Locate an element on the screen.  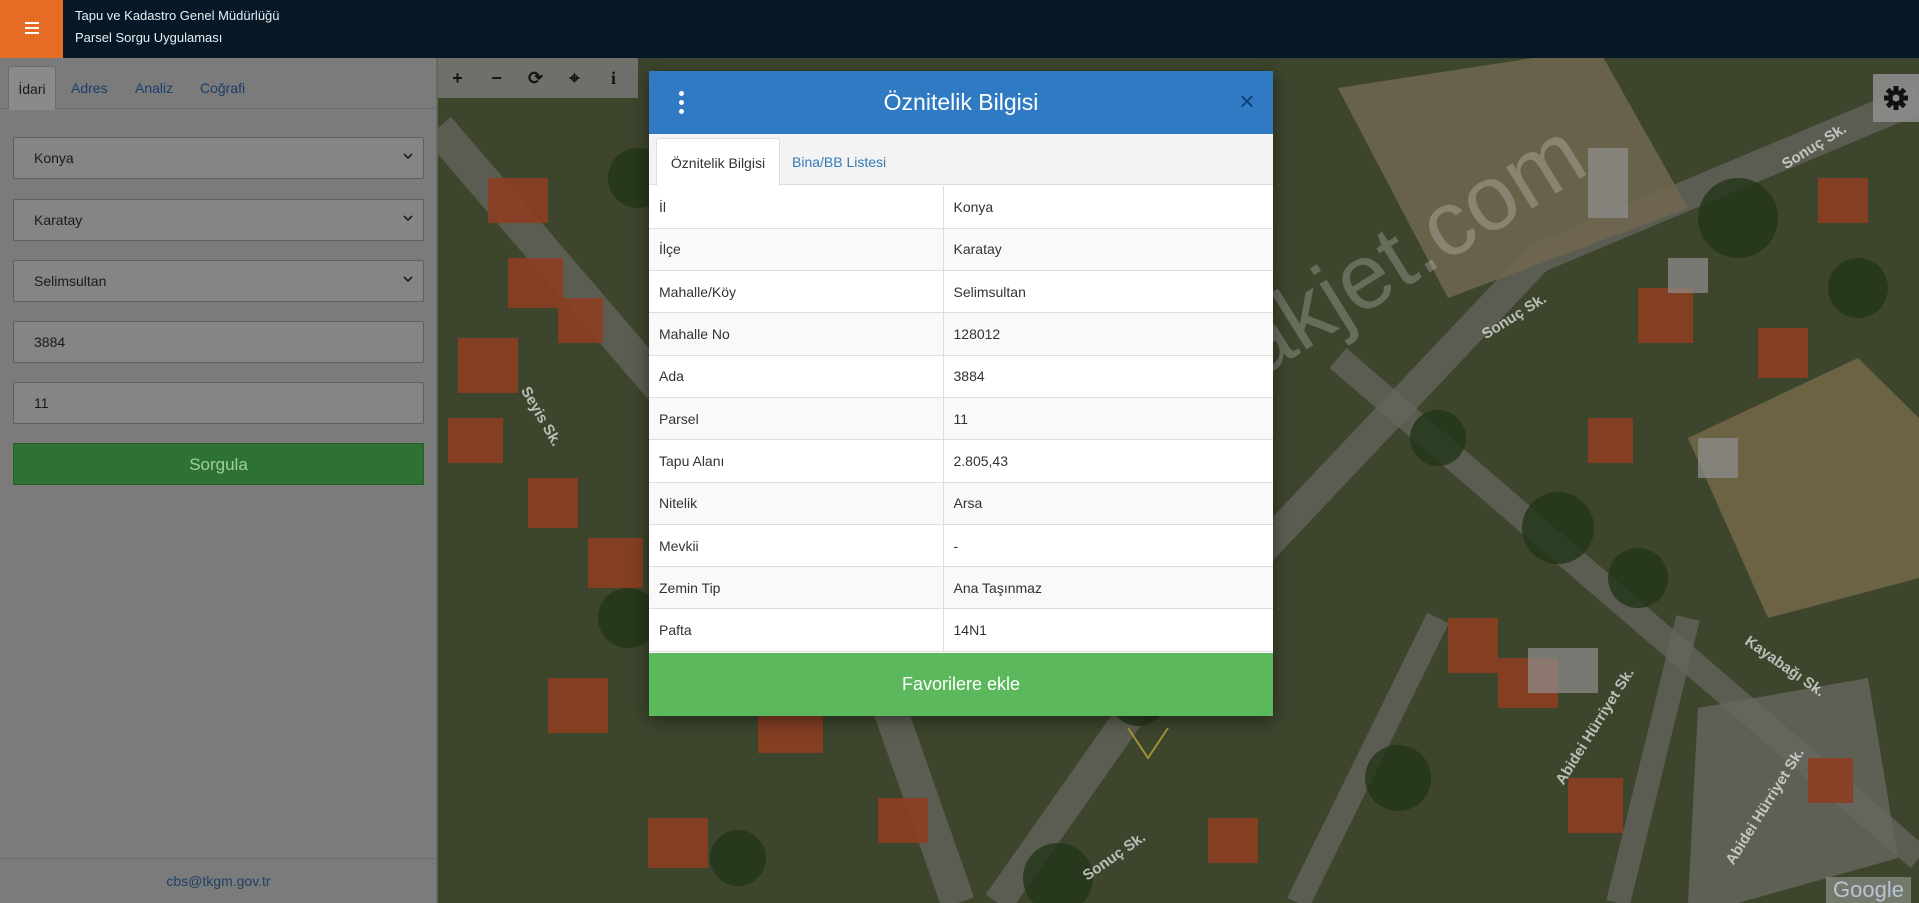
kebab-menu-icon is located at coordinates (681, 103).